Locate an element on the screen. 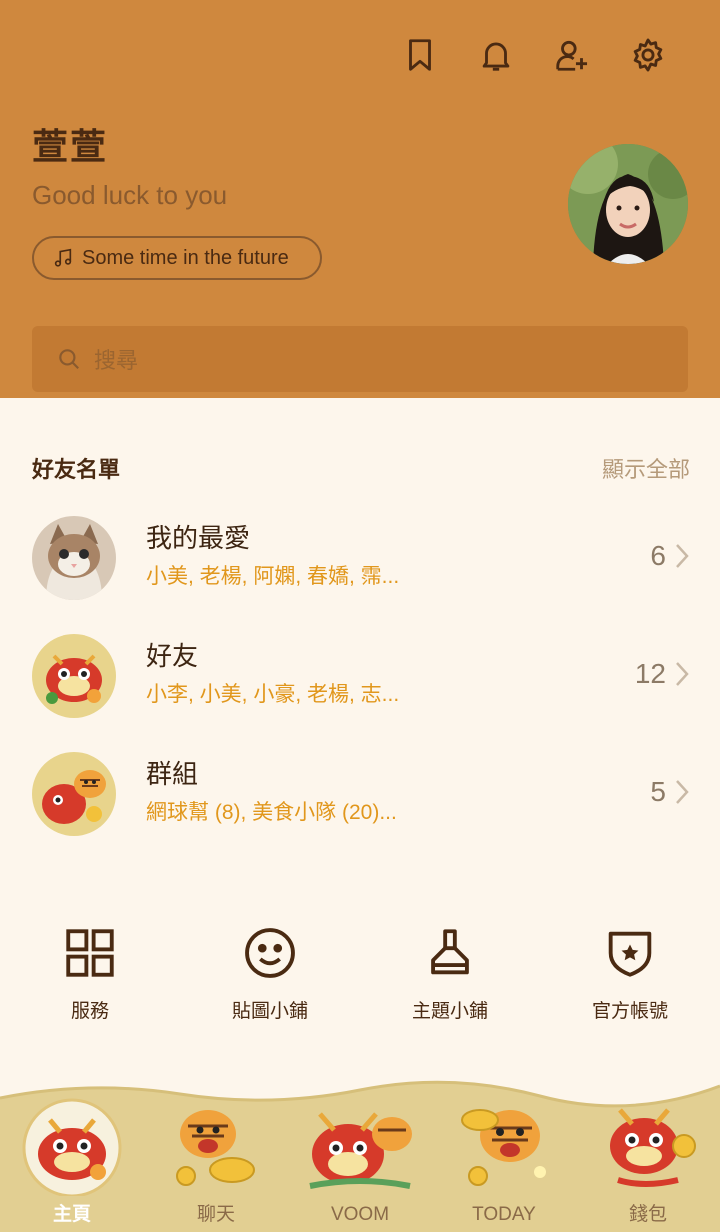 Image resolution: width=720 pixels, height=1232 pixels. tab-home: 主頁 is located at coordinates (72, 1164).